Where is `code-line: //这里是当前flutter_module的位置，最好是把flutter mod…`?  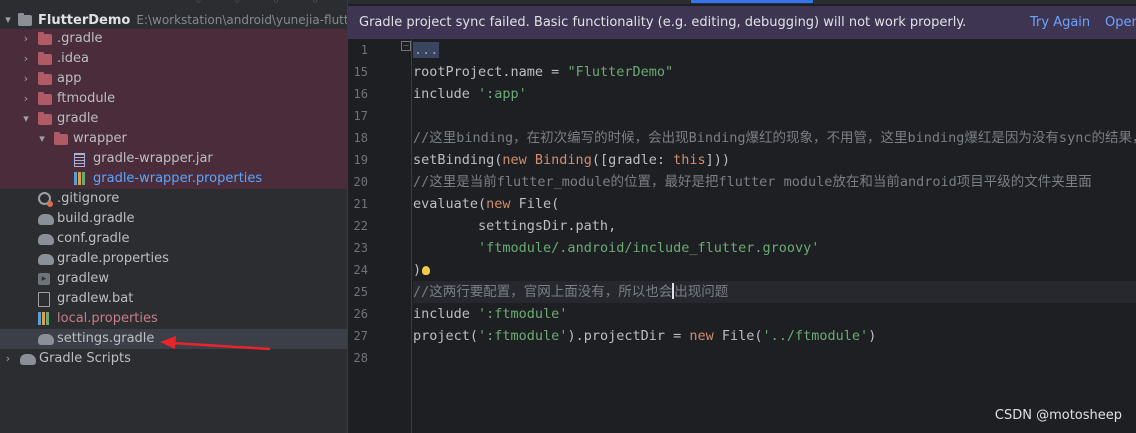
code-line: //这里是当前flutter_module的位置，最好是把flutter mod… is located at coordinates (752, 182).